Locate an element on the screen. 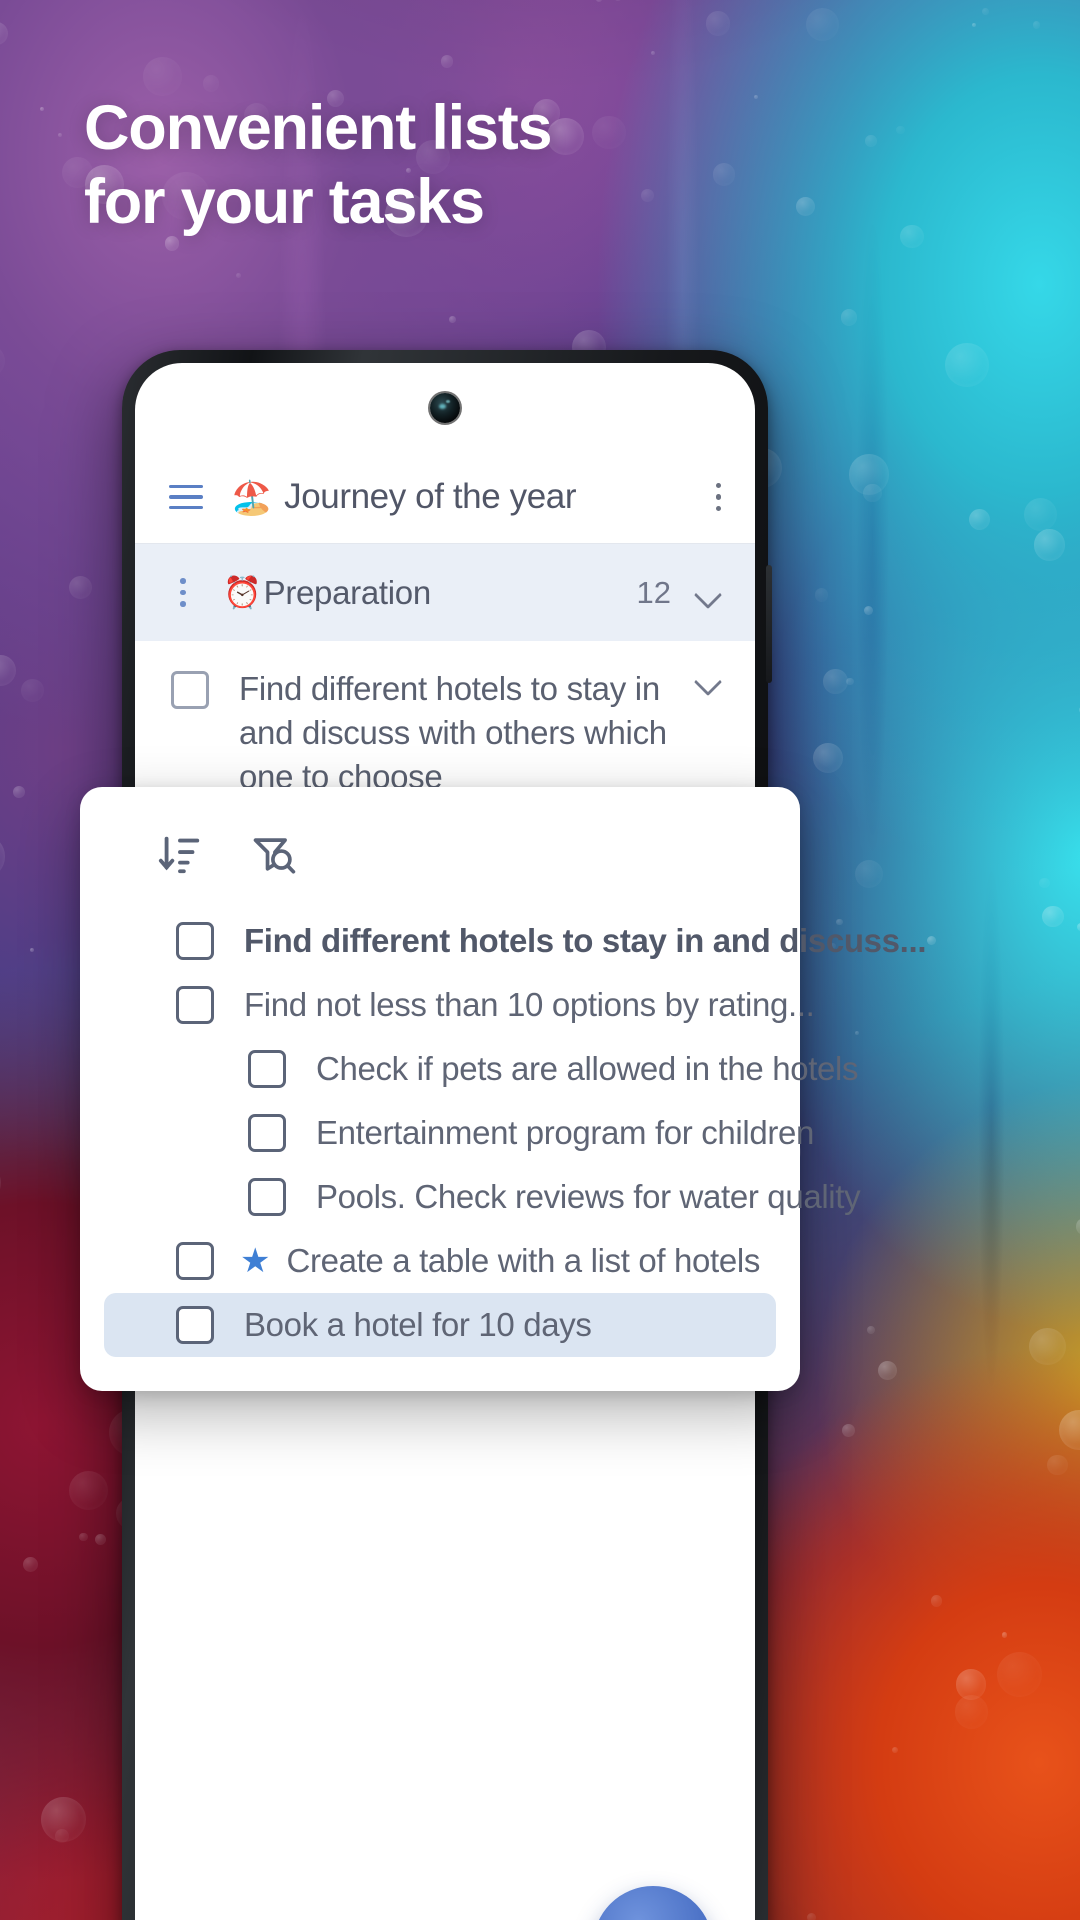 The width and height of the screenshot is (1080, 1920). section-count: 12 is located at coordinates (653, 592).